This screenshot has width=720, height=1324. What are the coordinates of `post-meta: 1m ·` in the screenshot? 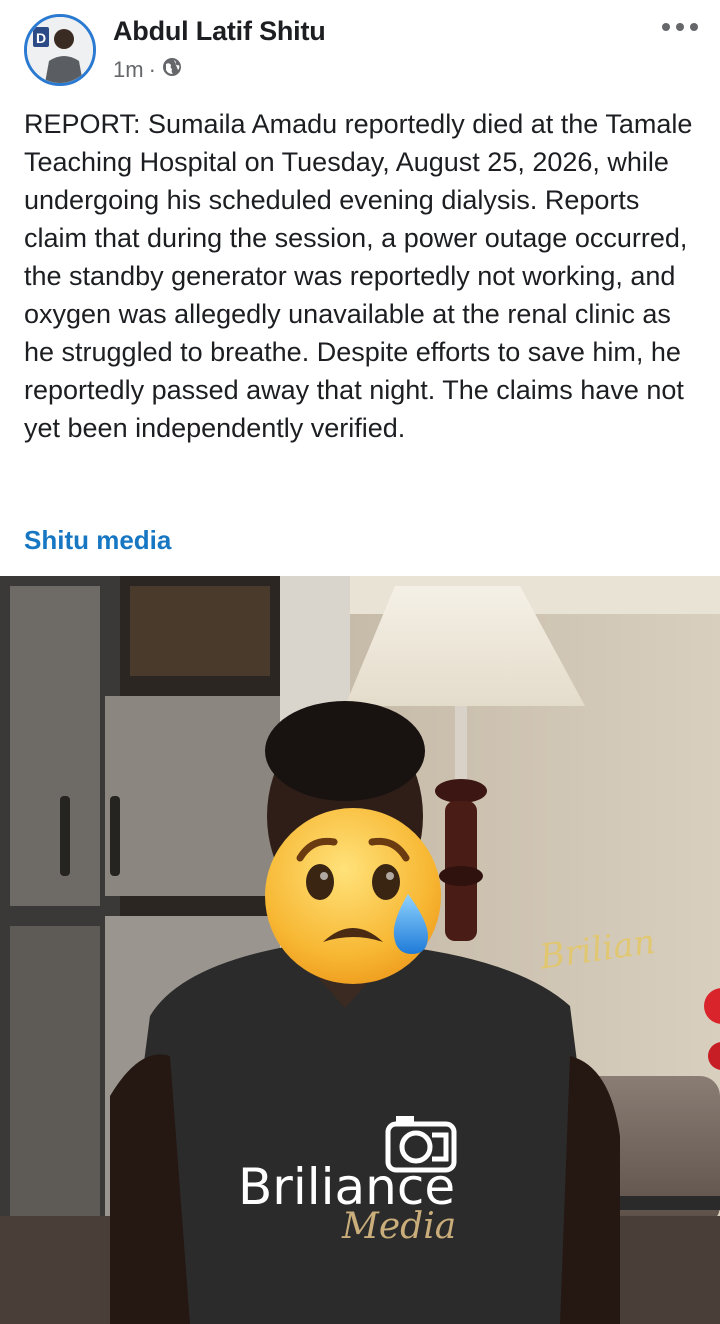 It's located at (147, 70).